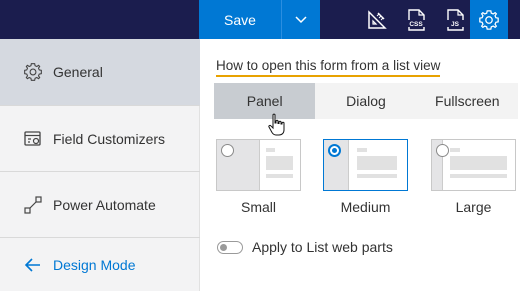  I want to click on size-label: Large, so click(473, 207).